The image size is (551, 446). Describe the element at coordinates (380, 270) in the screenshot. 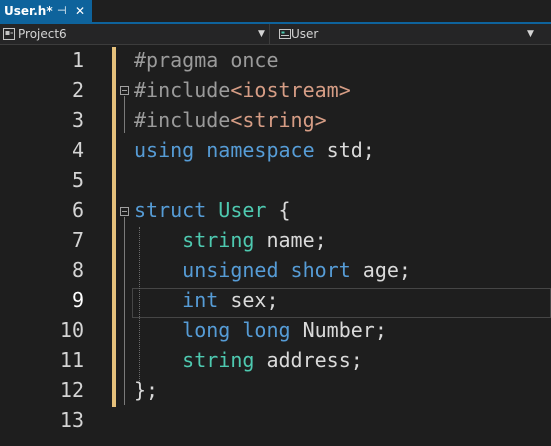

I see `code-token: age;` at that location.